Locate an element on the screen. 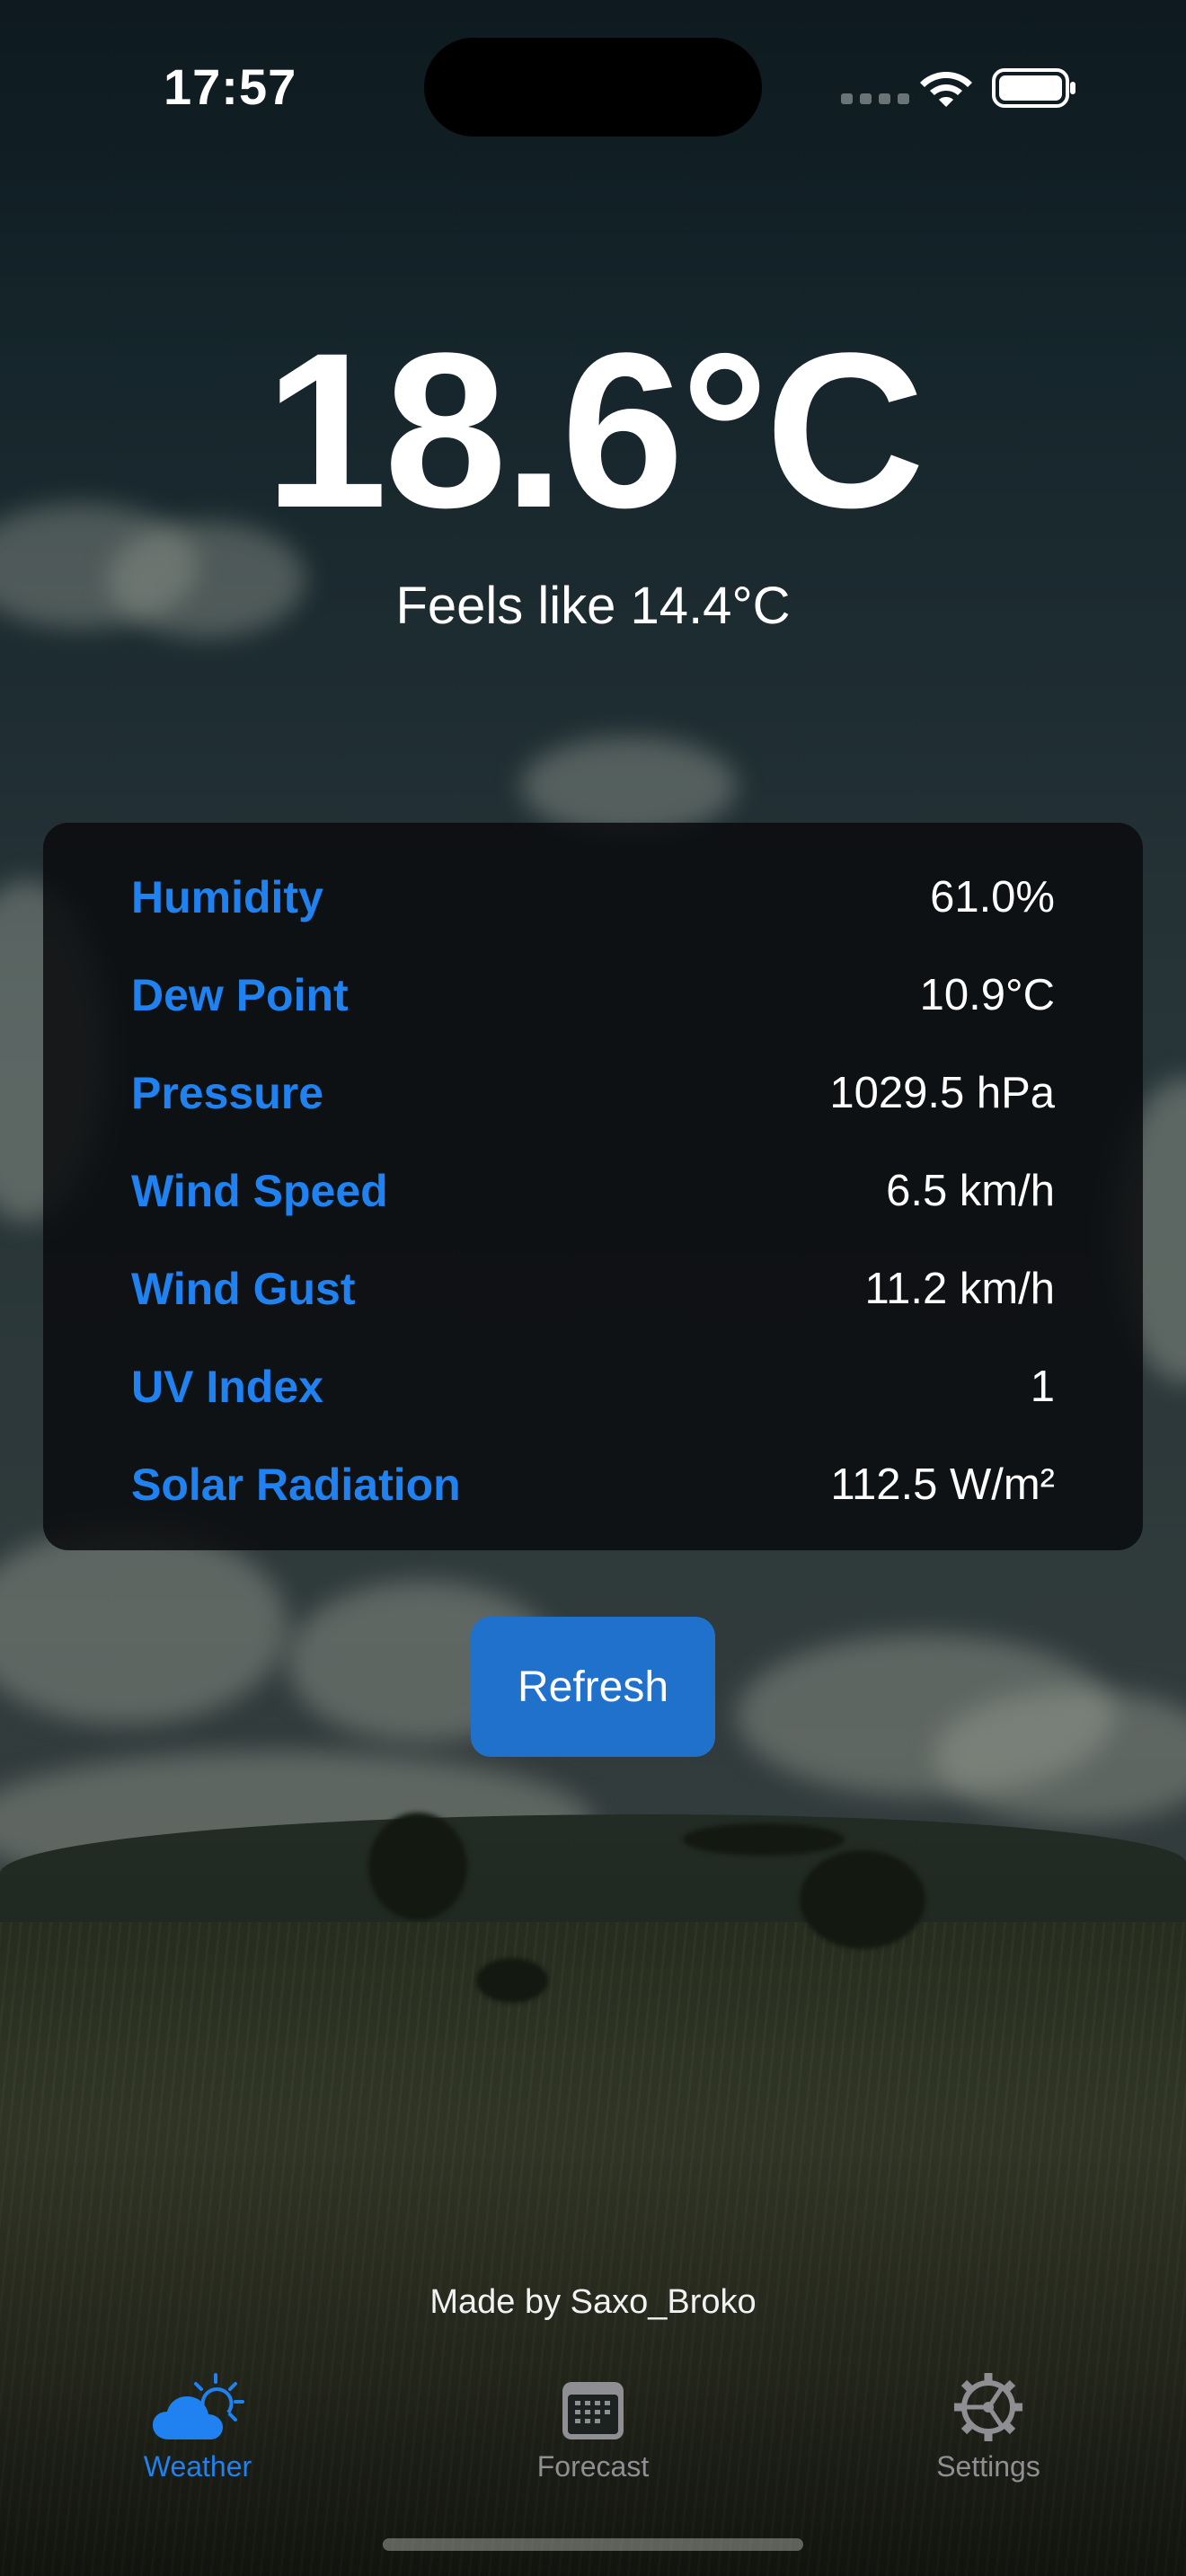  metric-value: 6.5 km/h is located at coordinates (970, 1191).